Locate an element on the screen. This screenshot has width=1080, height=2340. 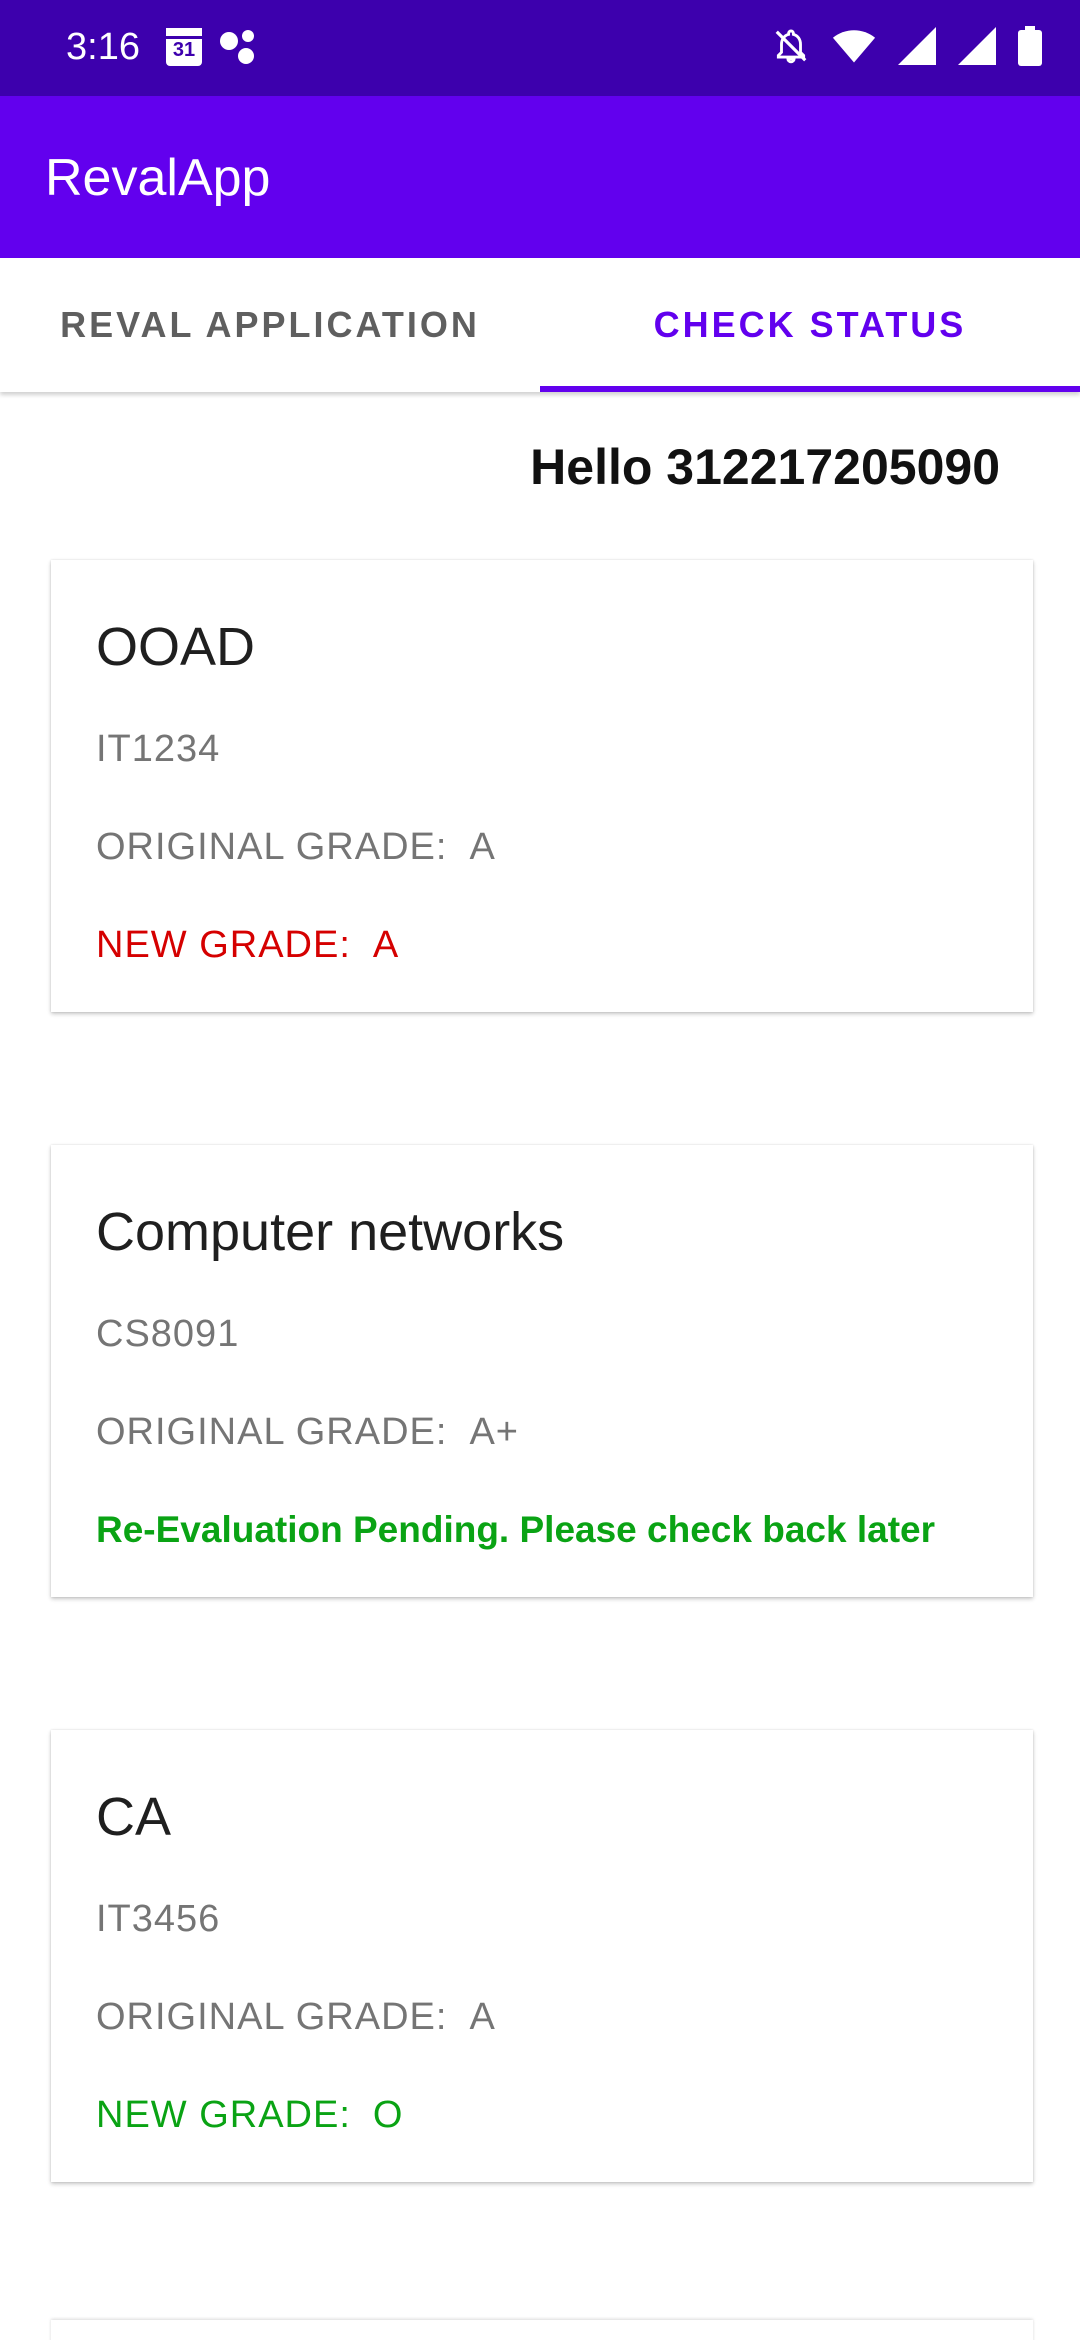
course-name: OOAD is located at coordinates (176, 647).